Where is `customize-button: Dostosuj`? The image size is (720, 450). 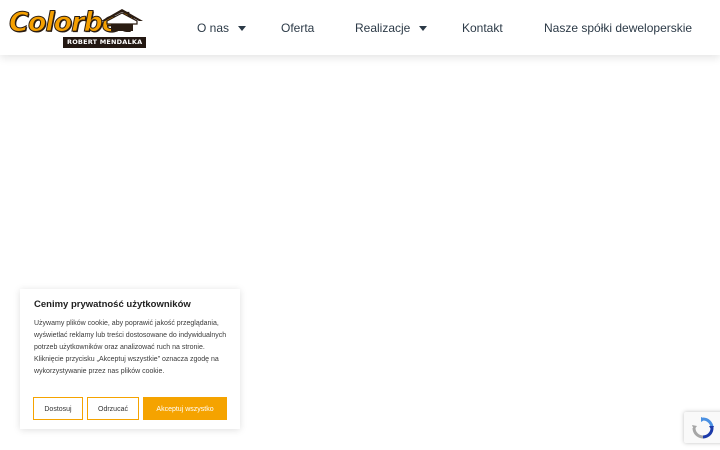
customize-button: Dostosuj is located at coordinates (58, 408).